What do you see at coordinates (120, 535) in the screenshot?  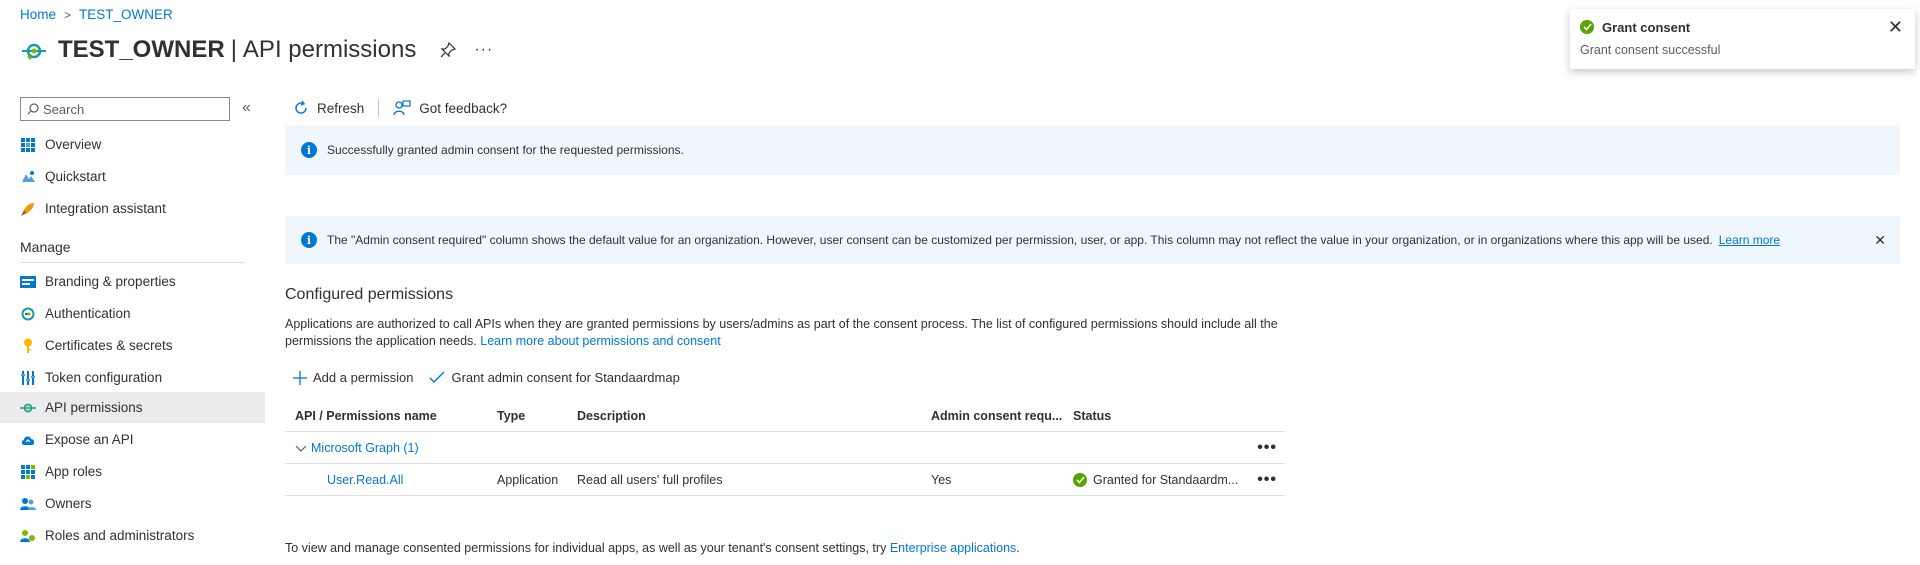 I see `sidebar-item-label: Roles and administrators` at bounding box center [120, 535].